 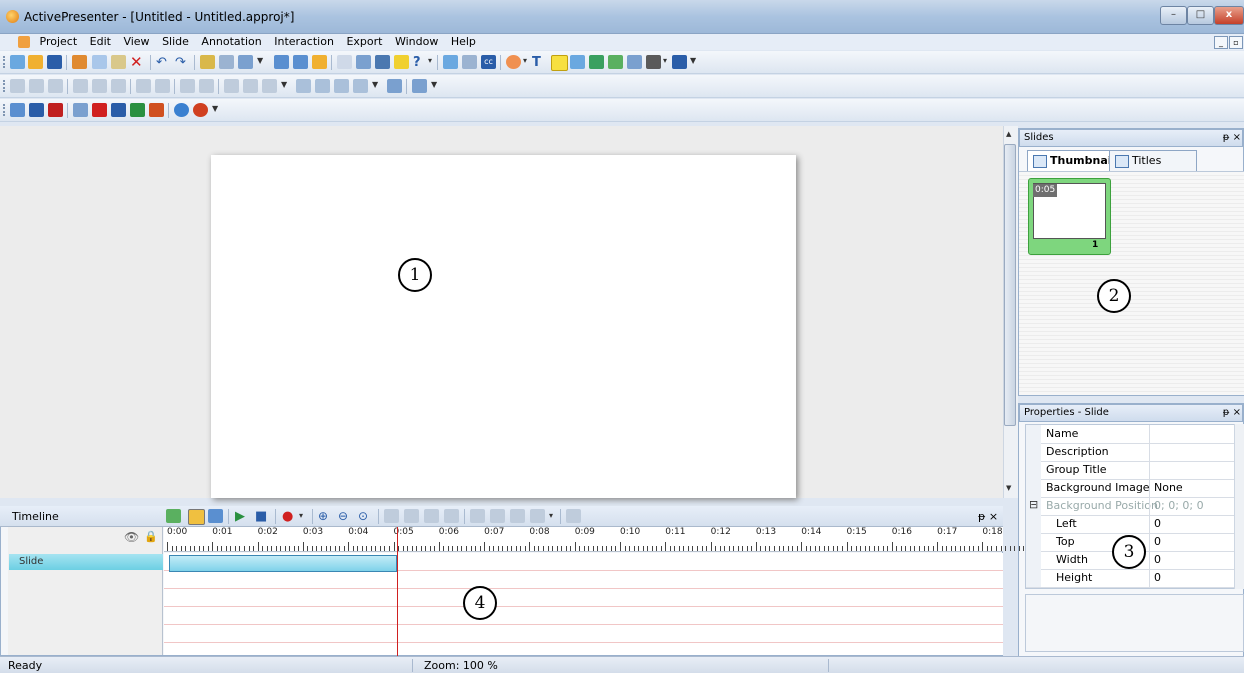 What do you see at coordinates (304, 42) in the screenshot?
I see `menu-interaction: Interaction` at bounding box center [304, 42].